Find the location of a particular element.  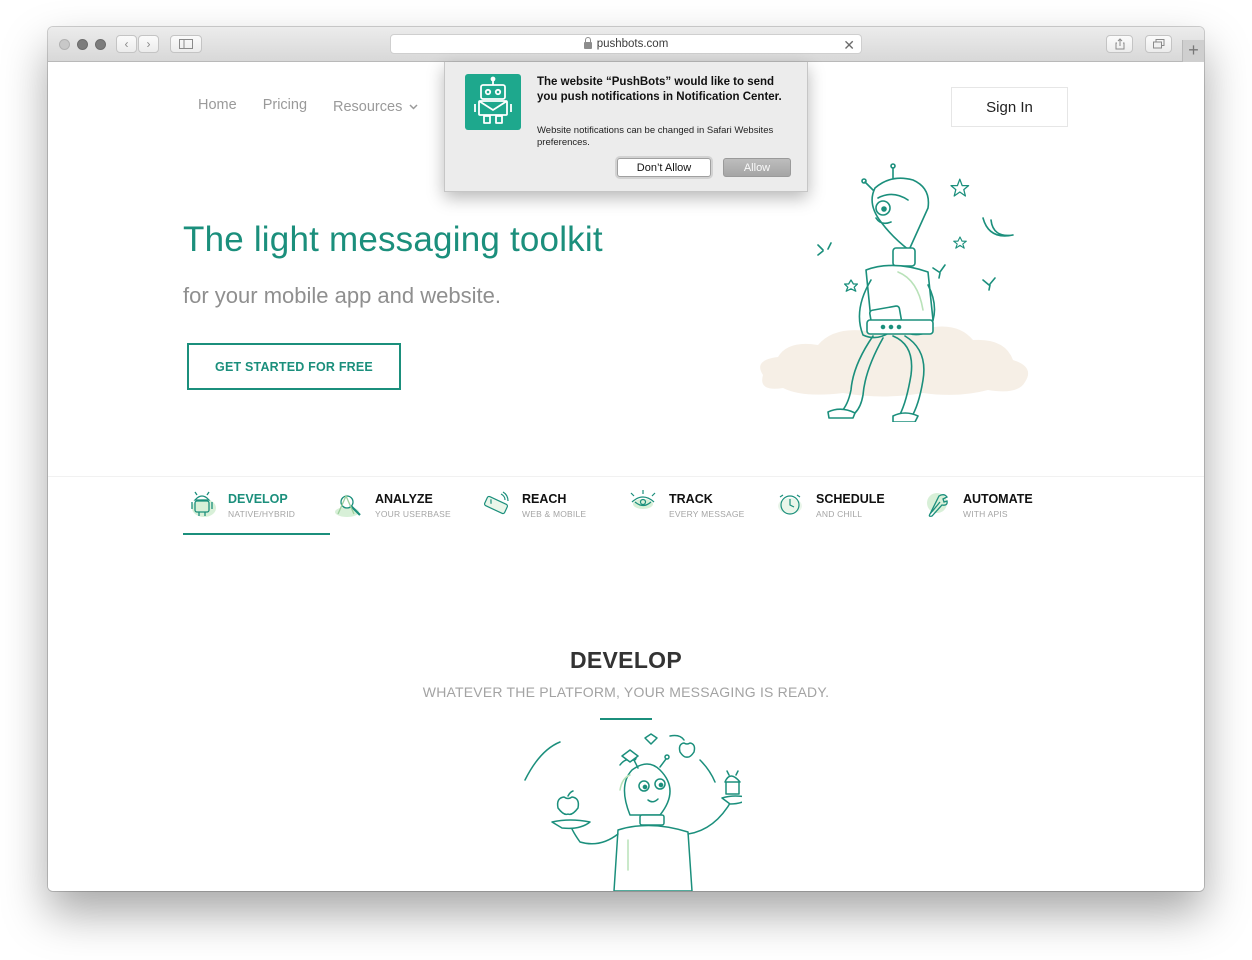

dont-allow-button: Don’t Allow is located at coordinates (664, 167).